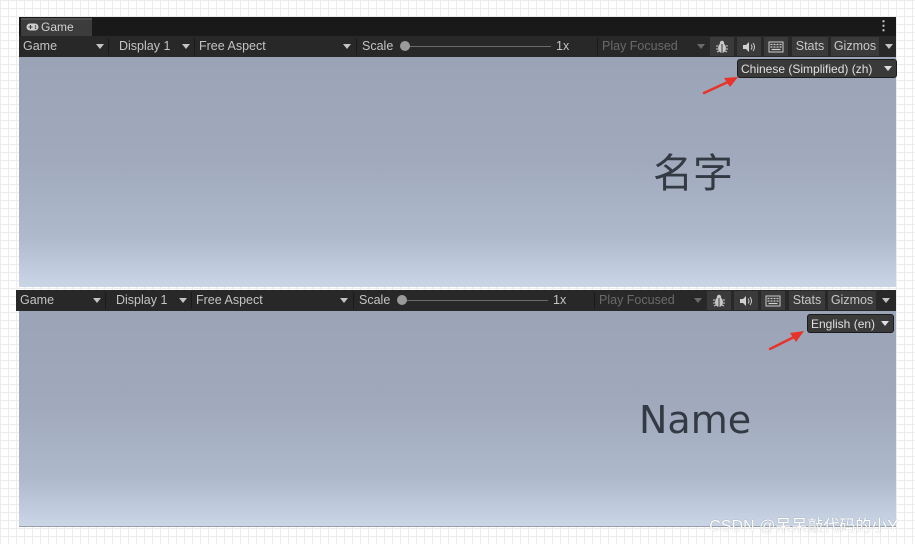  Describe the element at coordinates (807, 69) in the screenshot. I see `language-selected: Chinese (Simplified) (zh)` at that location.